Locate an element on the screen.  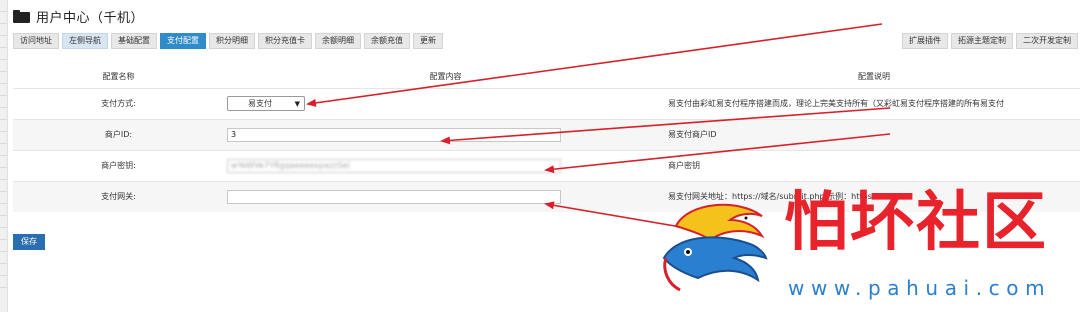
table-row: 商户ID: 3 易支付商户ID is located at coordinates (546, 134).